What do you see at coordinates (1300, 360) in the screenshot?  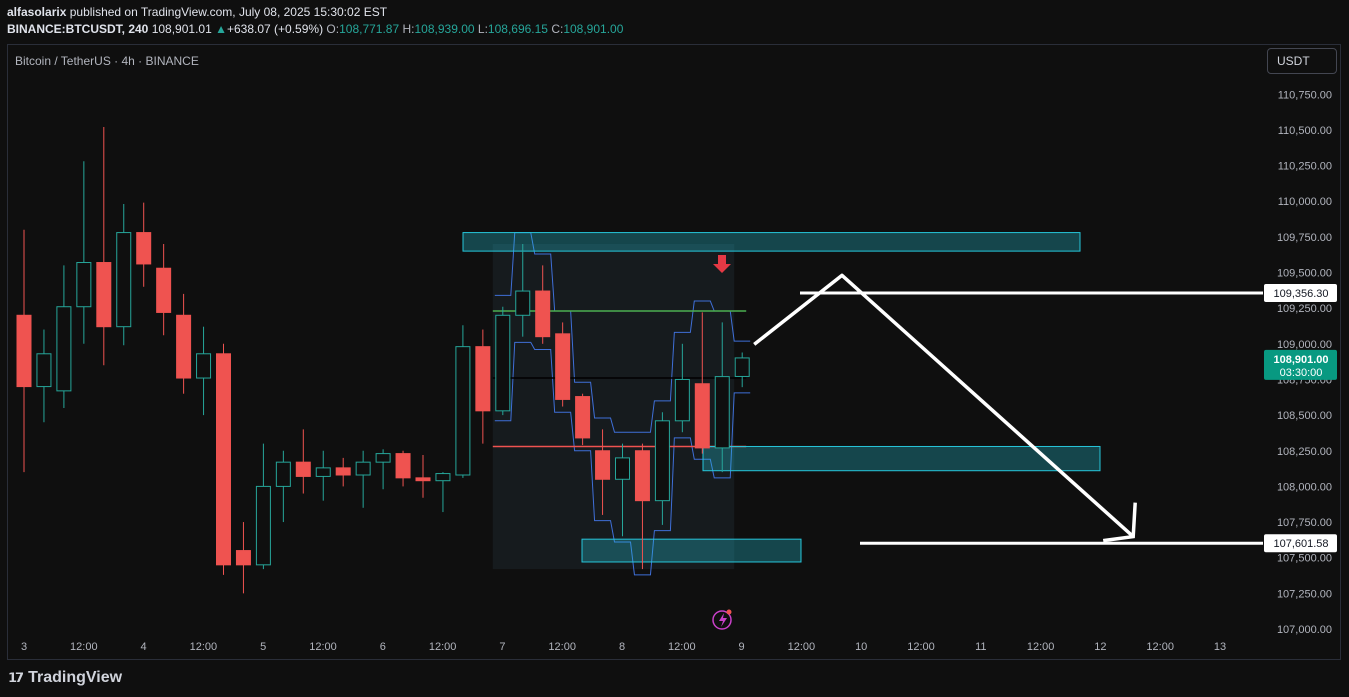 I see `current-price-text: 108,901.00` at bounding box center [1300, 360].